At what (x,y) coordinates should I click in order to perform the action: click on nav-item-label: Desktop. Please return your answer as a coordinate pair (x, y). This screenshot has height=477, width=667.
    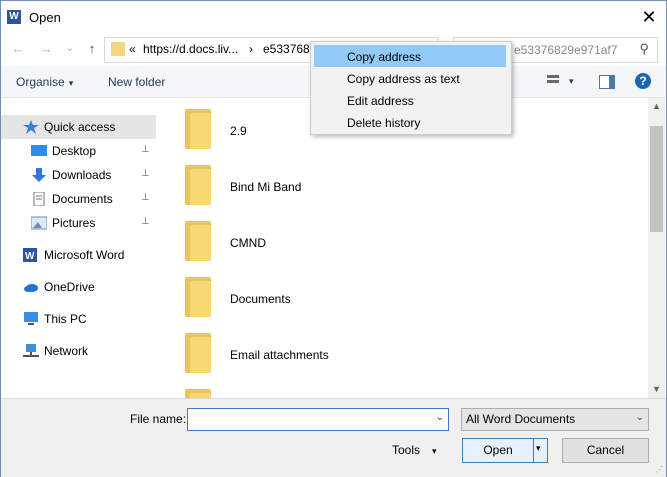
    Looking at the image, I should click on (74, 151).